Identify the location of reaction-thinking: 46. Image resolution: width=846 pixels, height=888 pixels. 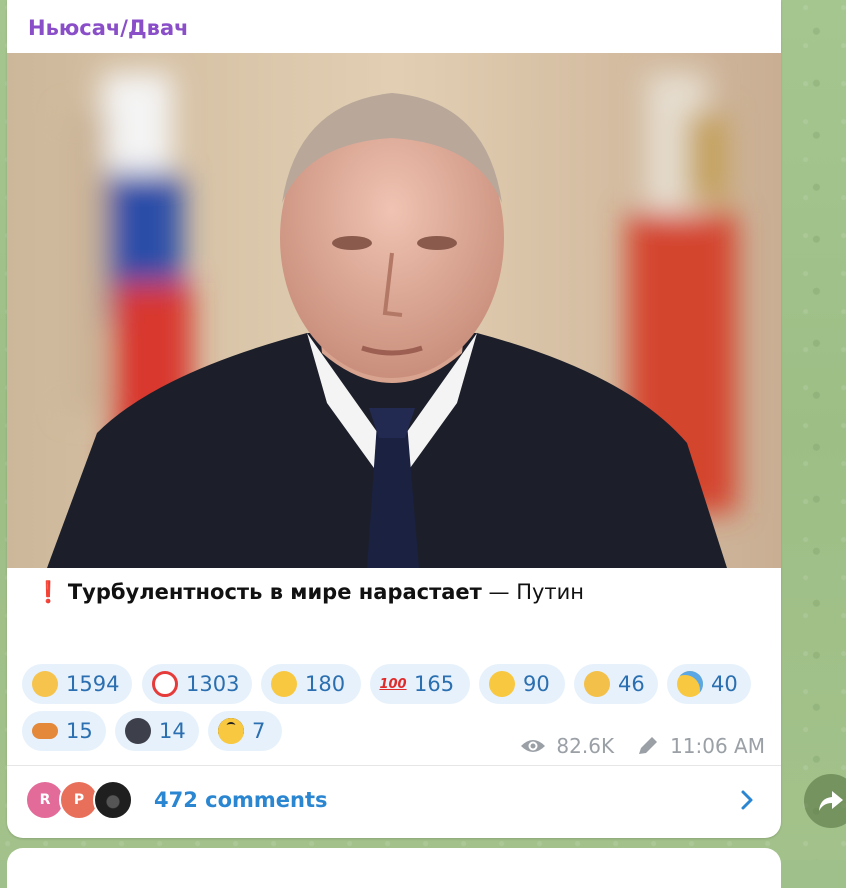
(616, 684).